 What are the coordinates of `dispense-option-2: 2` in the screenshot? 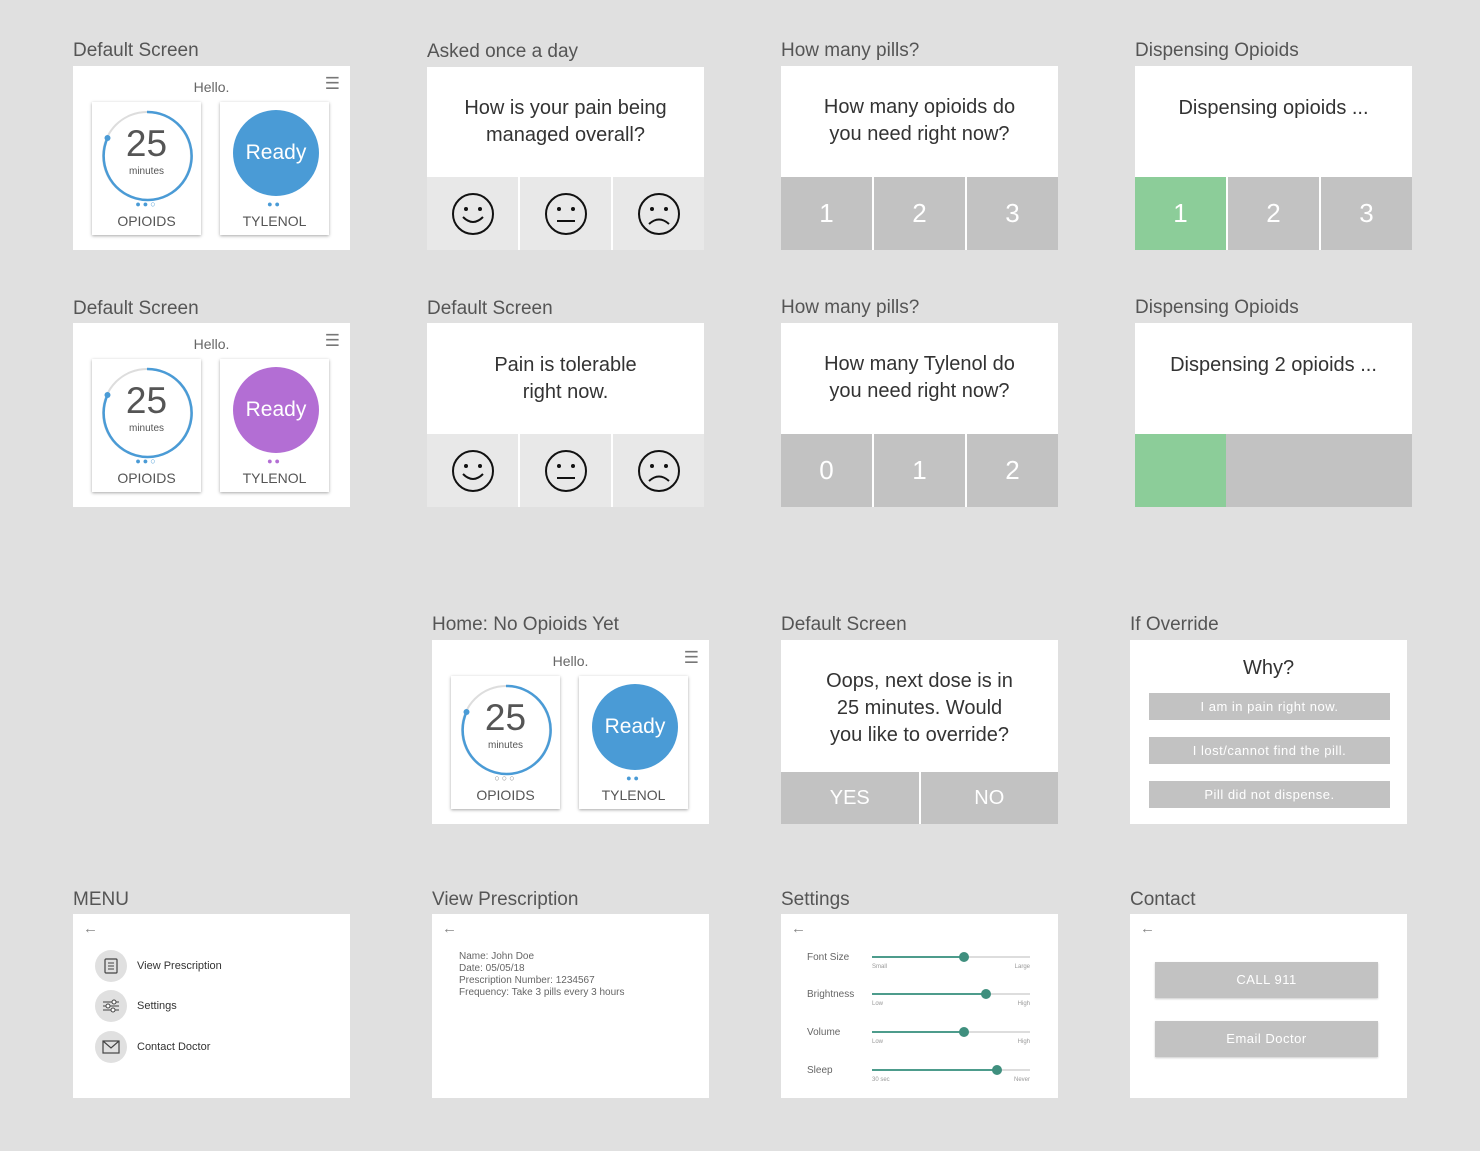 It's located at (1273, 213).